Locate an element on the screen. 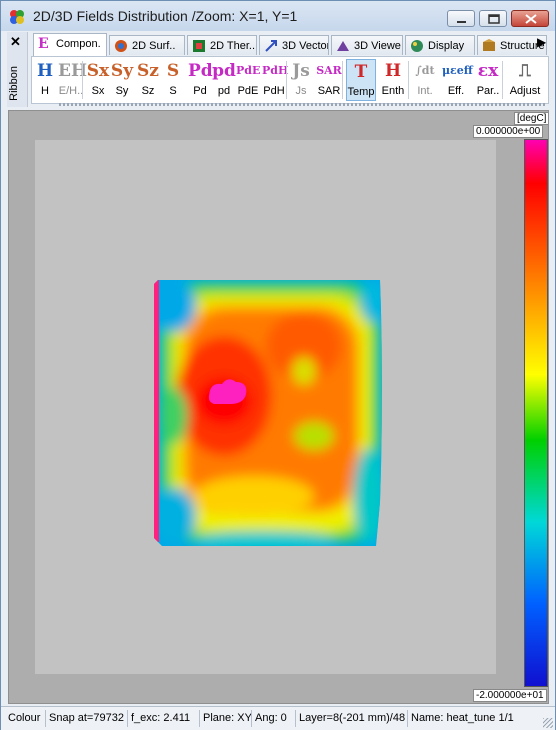  ribbon-divider is located at coordinates (302, 104).